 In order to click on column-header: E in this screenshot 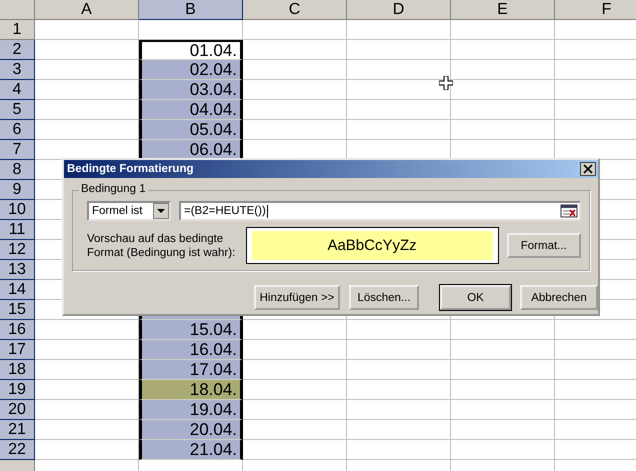, I will do `click(503, 10)`.